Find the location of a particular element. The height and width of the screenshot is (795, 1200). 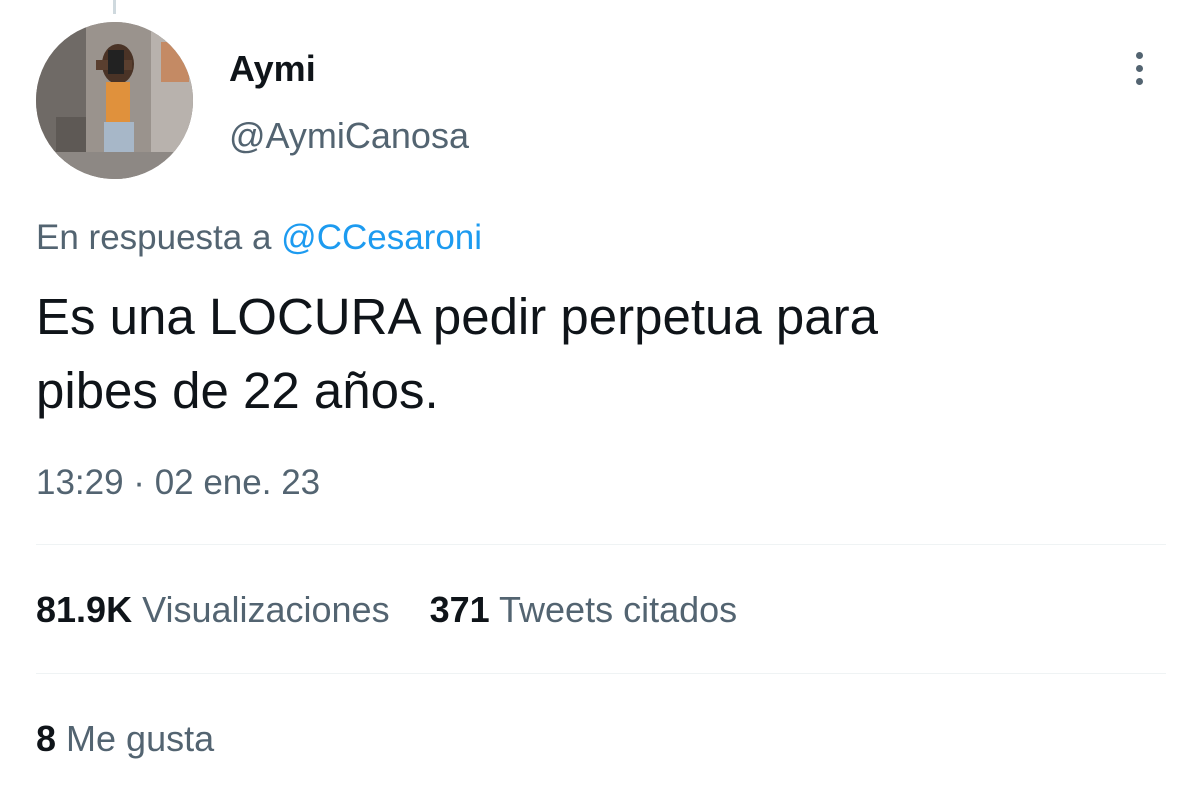

views-label: Visualizaciones is located at coordinates (266, 609).